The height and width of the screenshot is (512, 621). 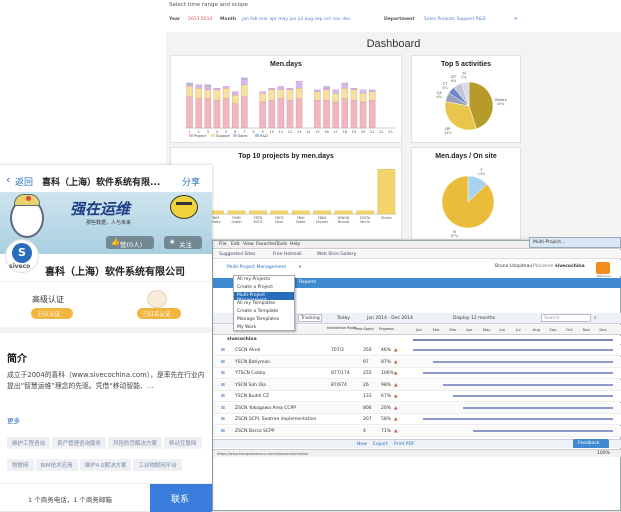 What do you see at coordinates (105, 465) in the screenshot?
I see `tag-item: 维护4.0解决方案` at bounding box center [105, 465].